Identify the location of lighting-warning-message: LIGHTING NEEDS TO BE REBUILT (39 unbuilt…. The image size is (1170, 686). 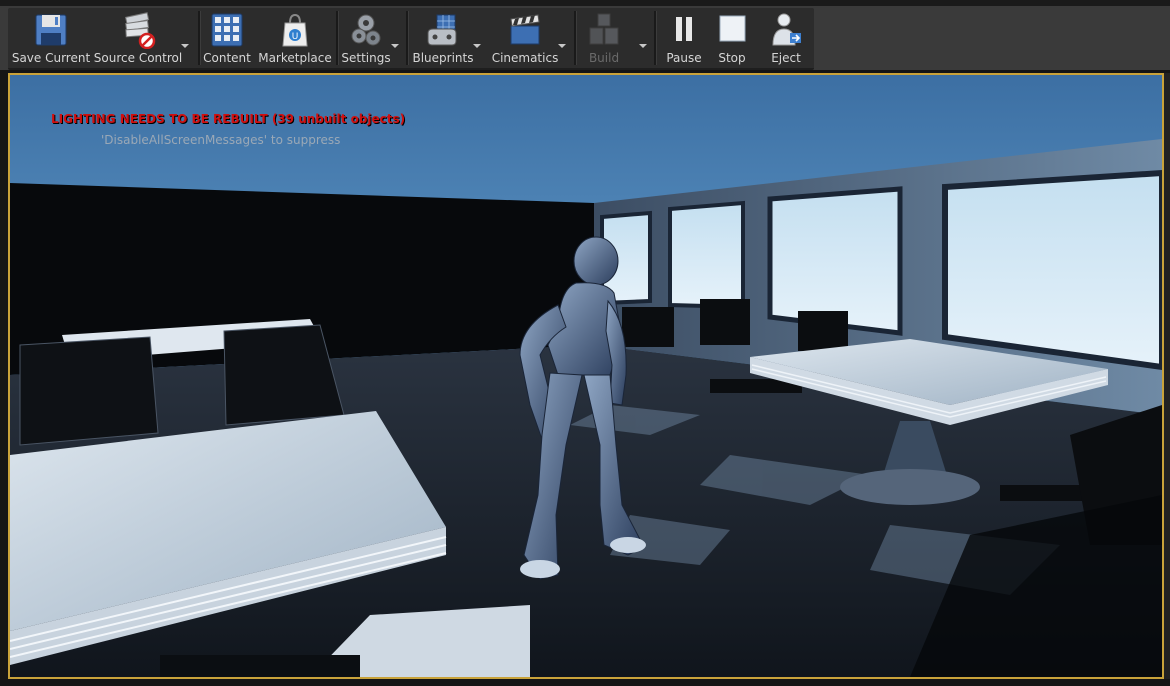
(228, 119).